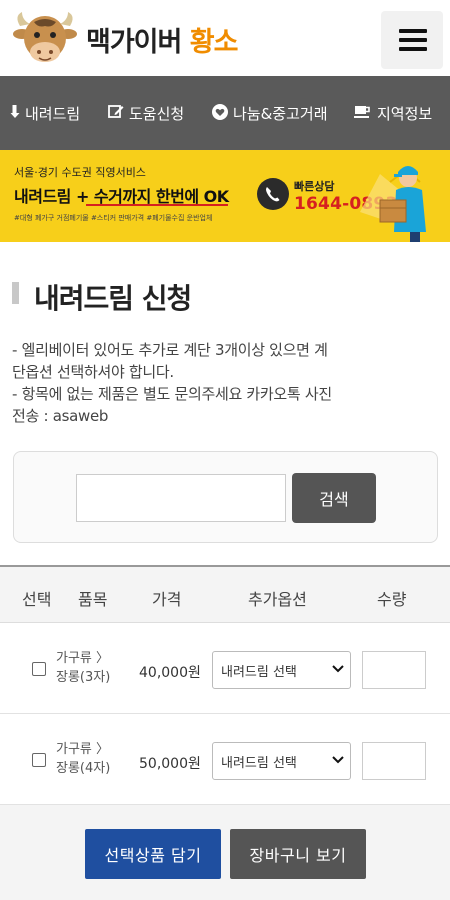 This screenshot has width=450, height=900. What do you see at coordinates (181, 498) in the screenshot?
I see `search-input` at bounding box center [181, 498].